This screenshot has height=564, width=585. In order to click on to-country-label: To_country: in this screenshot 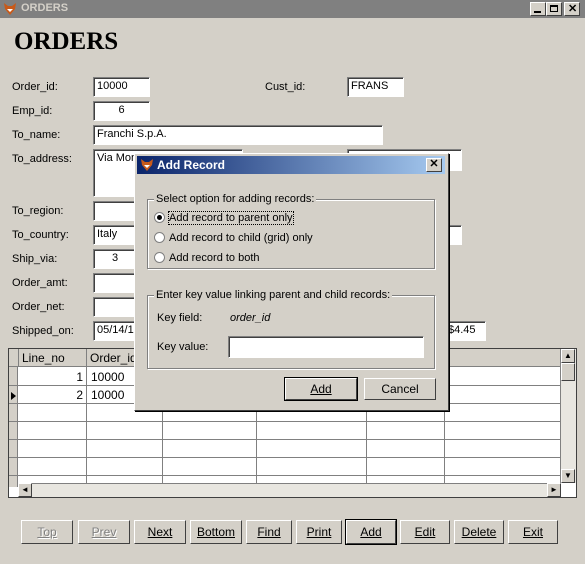, I will do `click(40, 235)`.